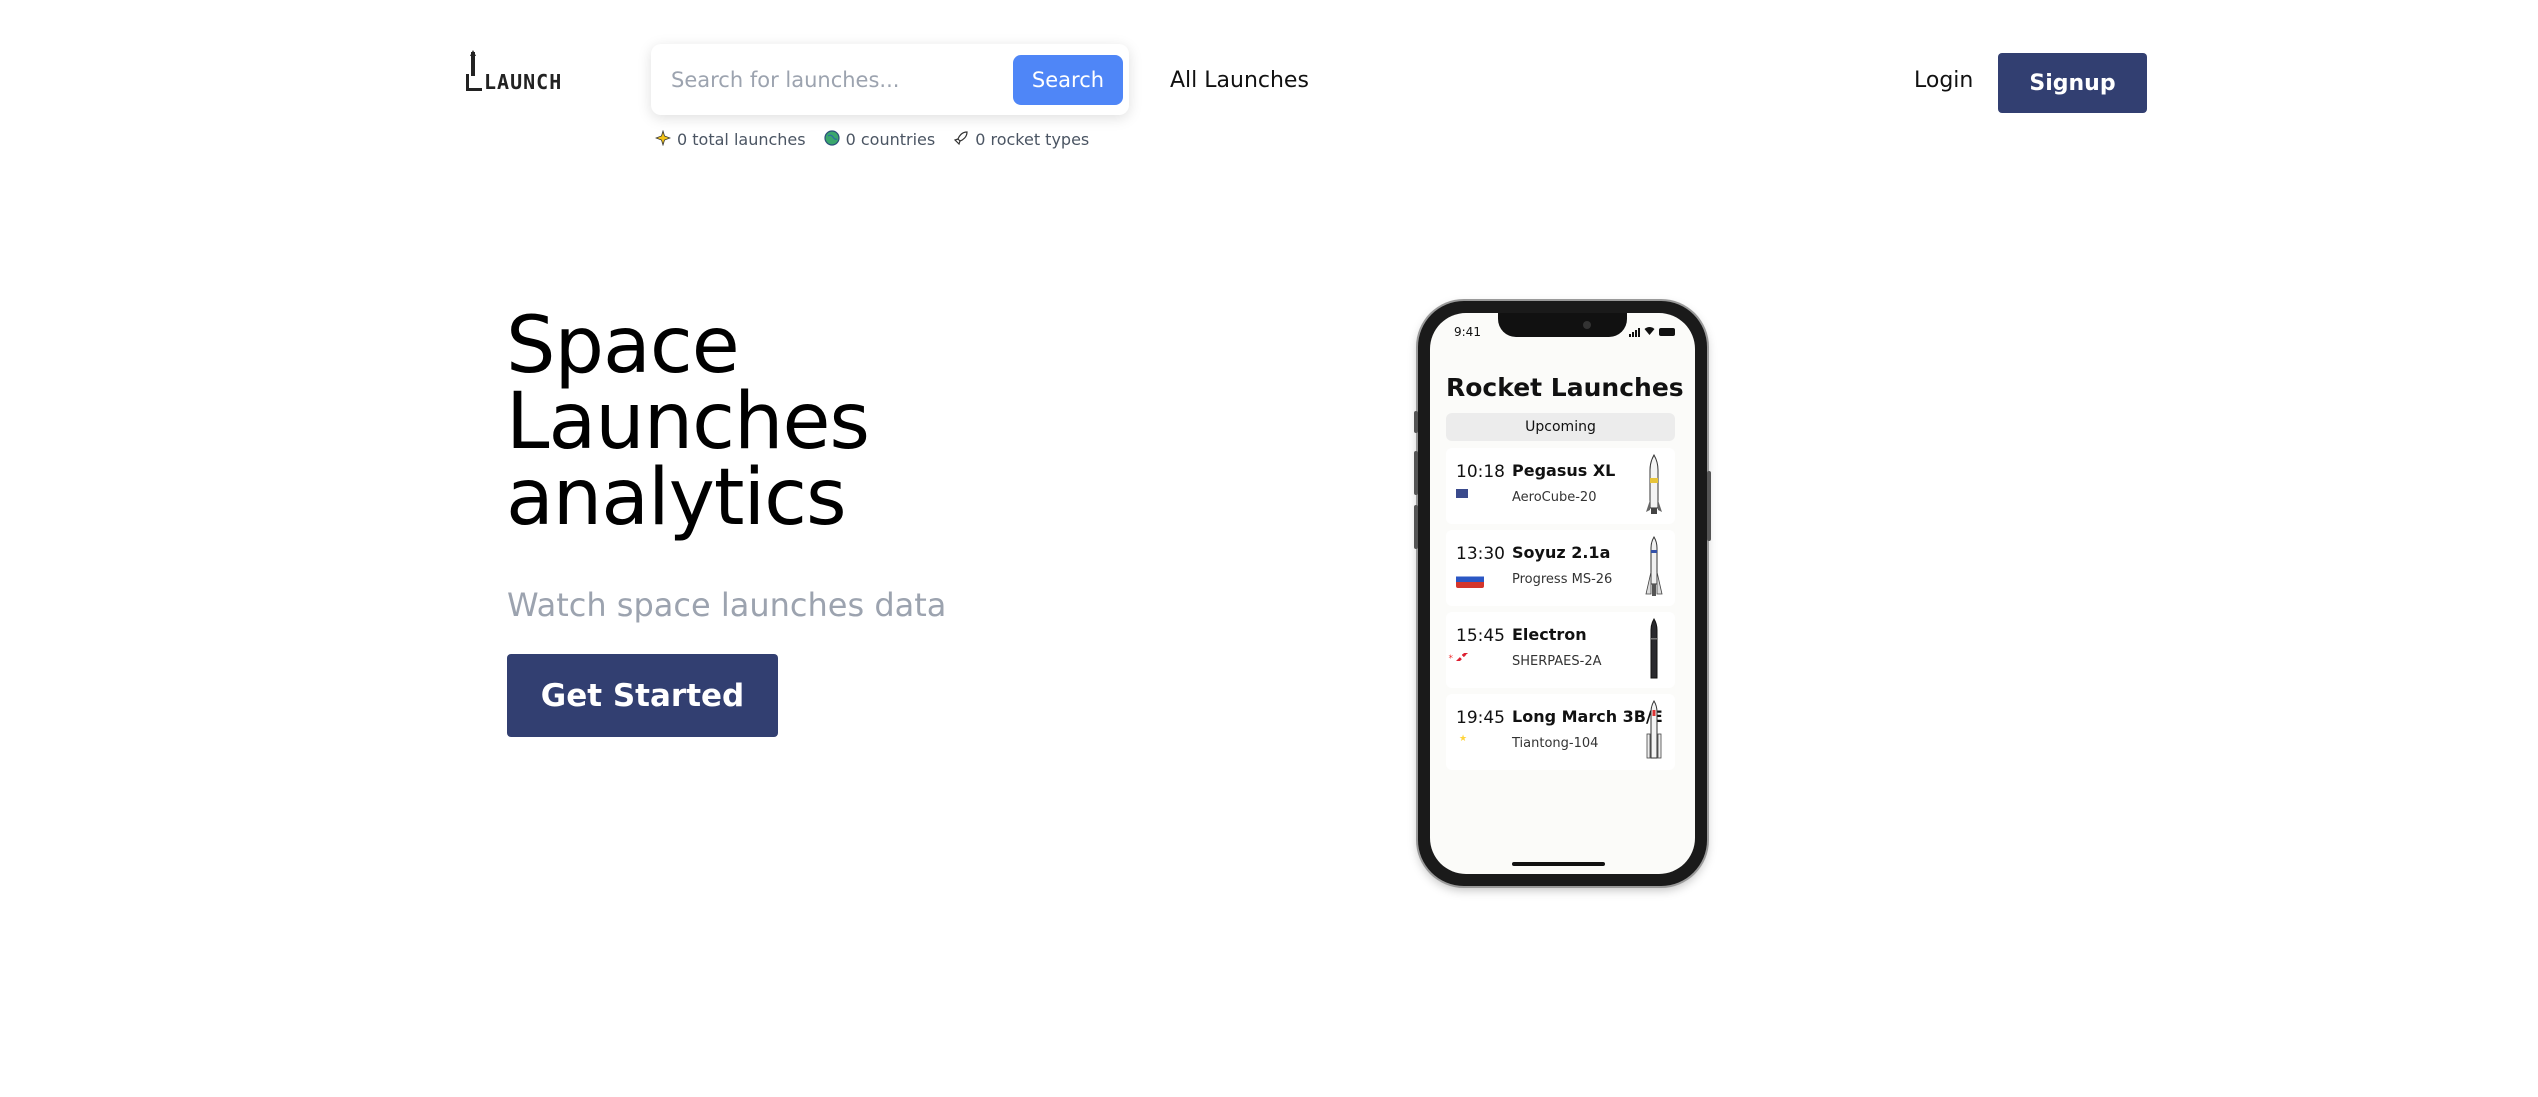 This screenshot has height=1097, width=2538. I want to click on russia-flag-icon, so click(1470, 579).